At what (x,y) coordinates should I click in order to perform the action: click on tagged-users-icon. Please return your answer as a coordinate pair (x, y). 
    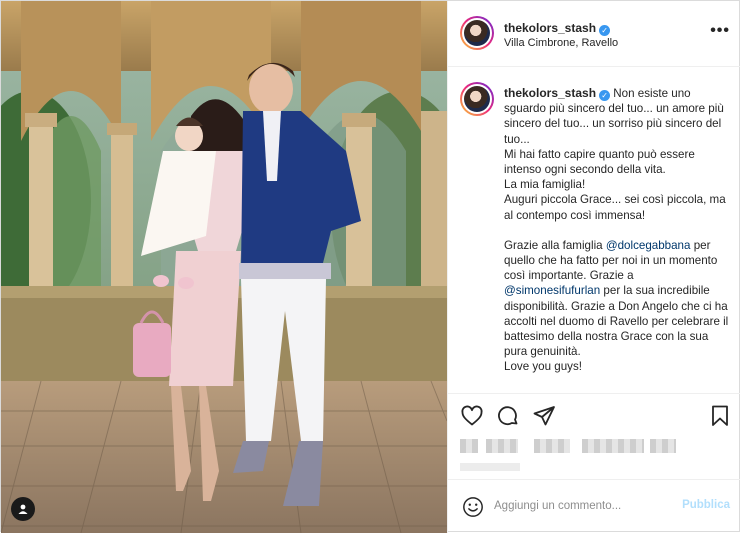
    Looking at the image, I should click on (23, 509).